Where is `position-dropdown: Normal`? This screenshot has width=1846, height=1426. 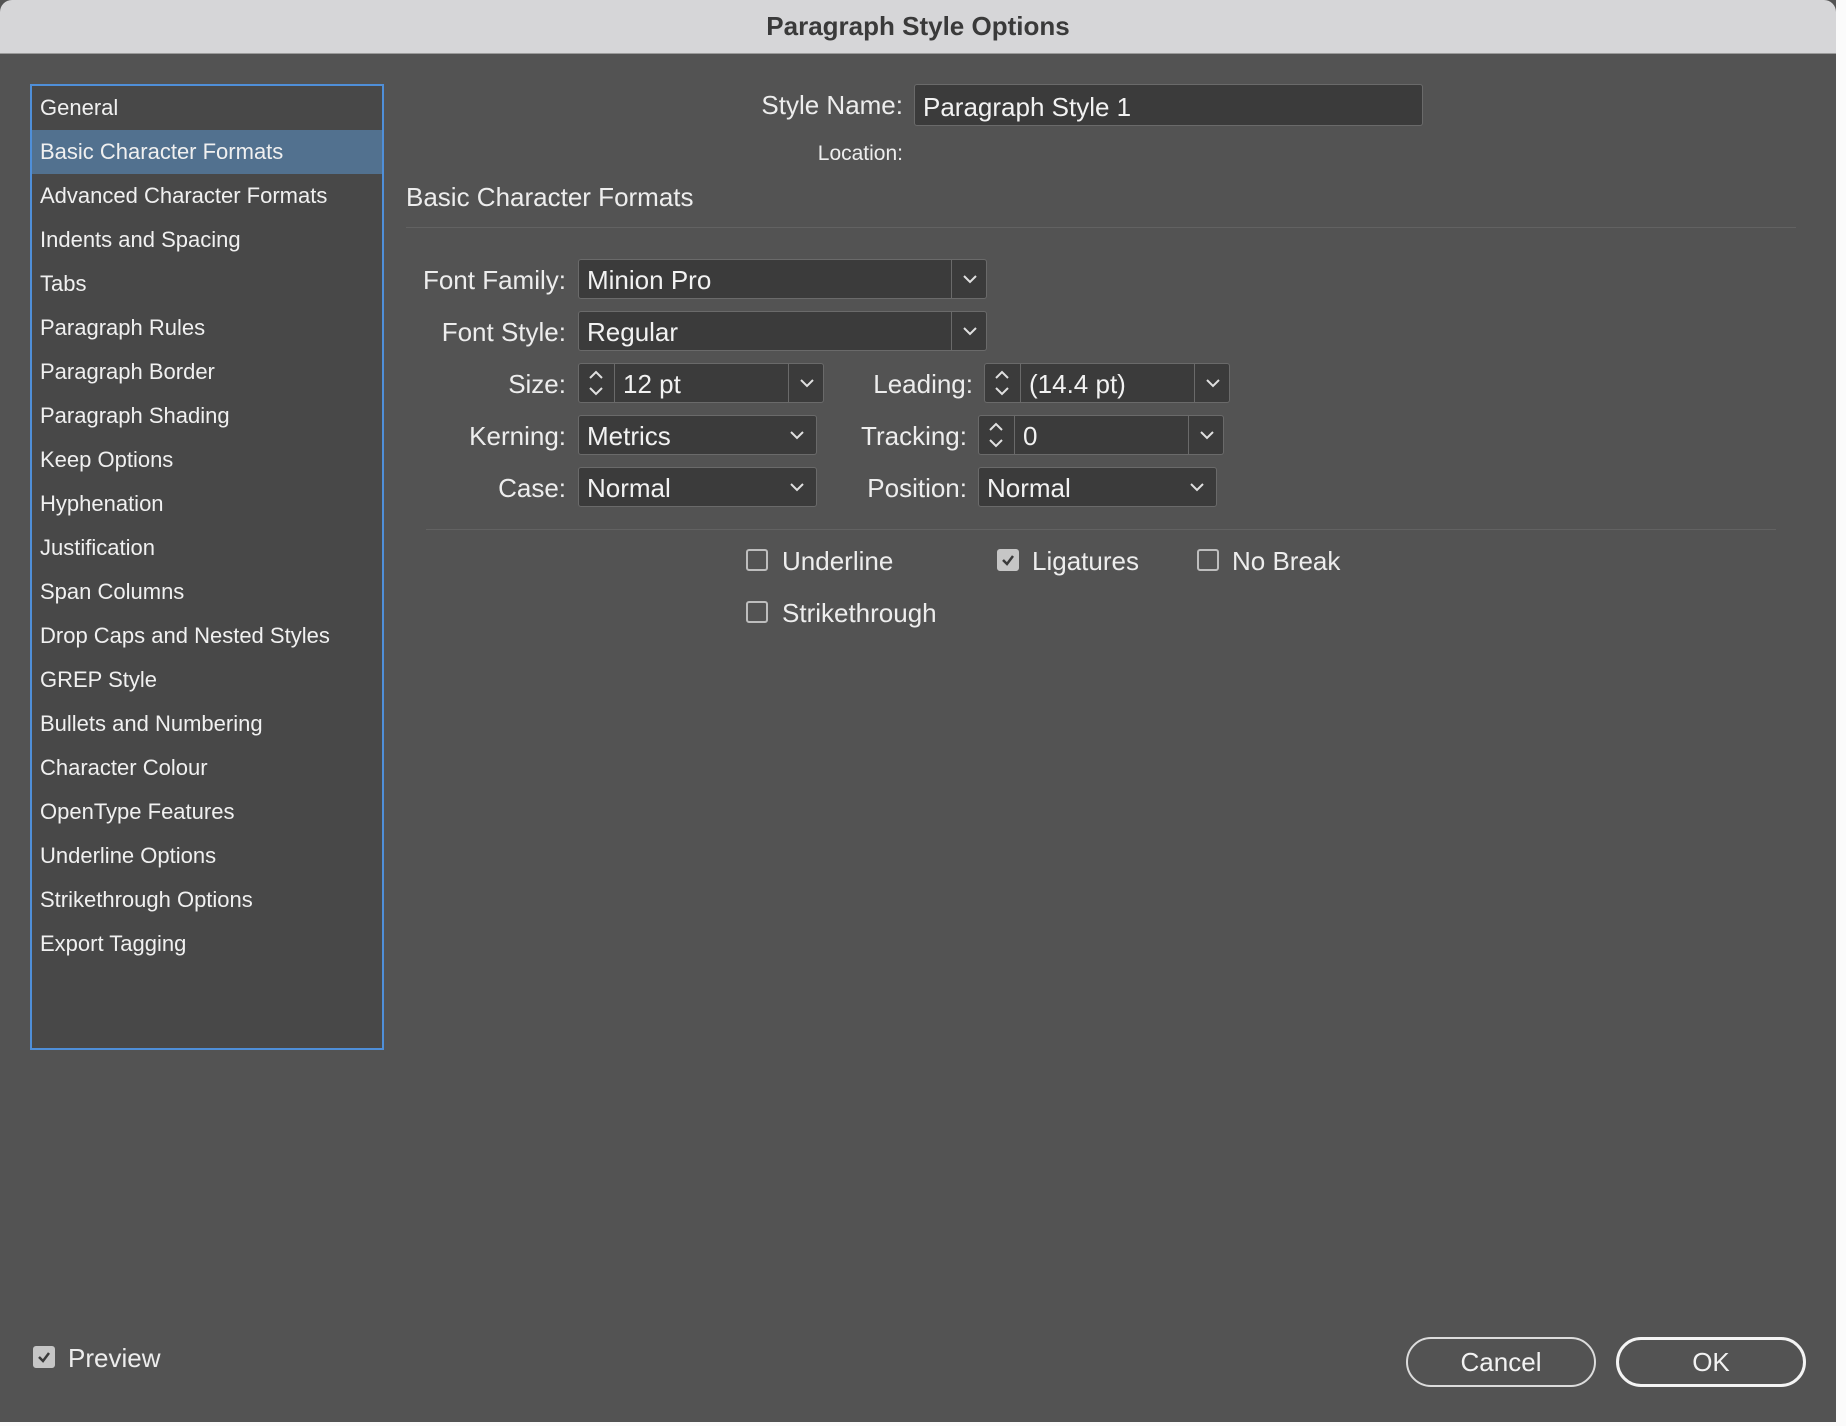 position-dropdown: Normal is located at coordinates (1097, 487).